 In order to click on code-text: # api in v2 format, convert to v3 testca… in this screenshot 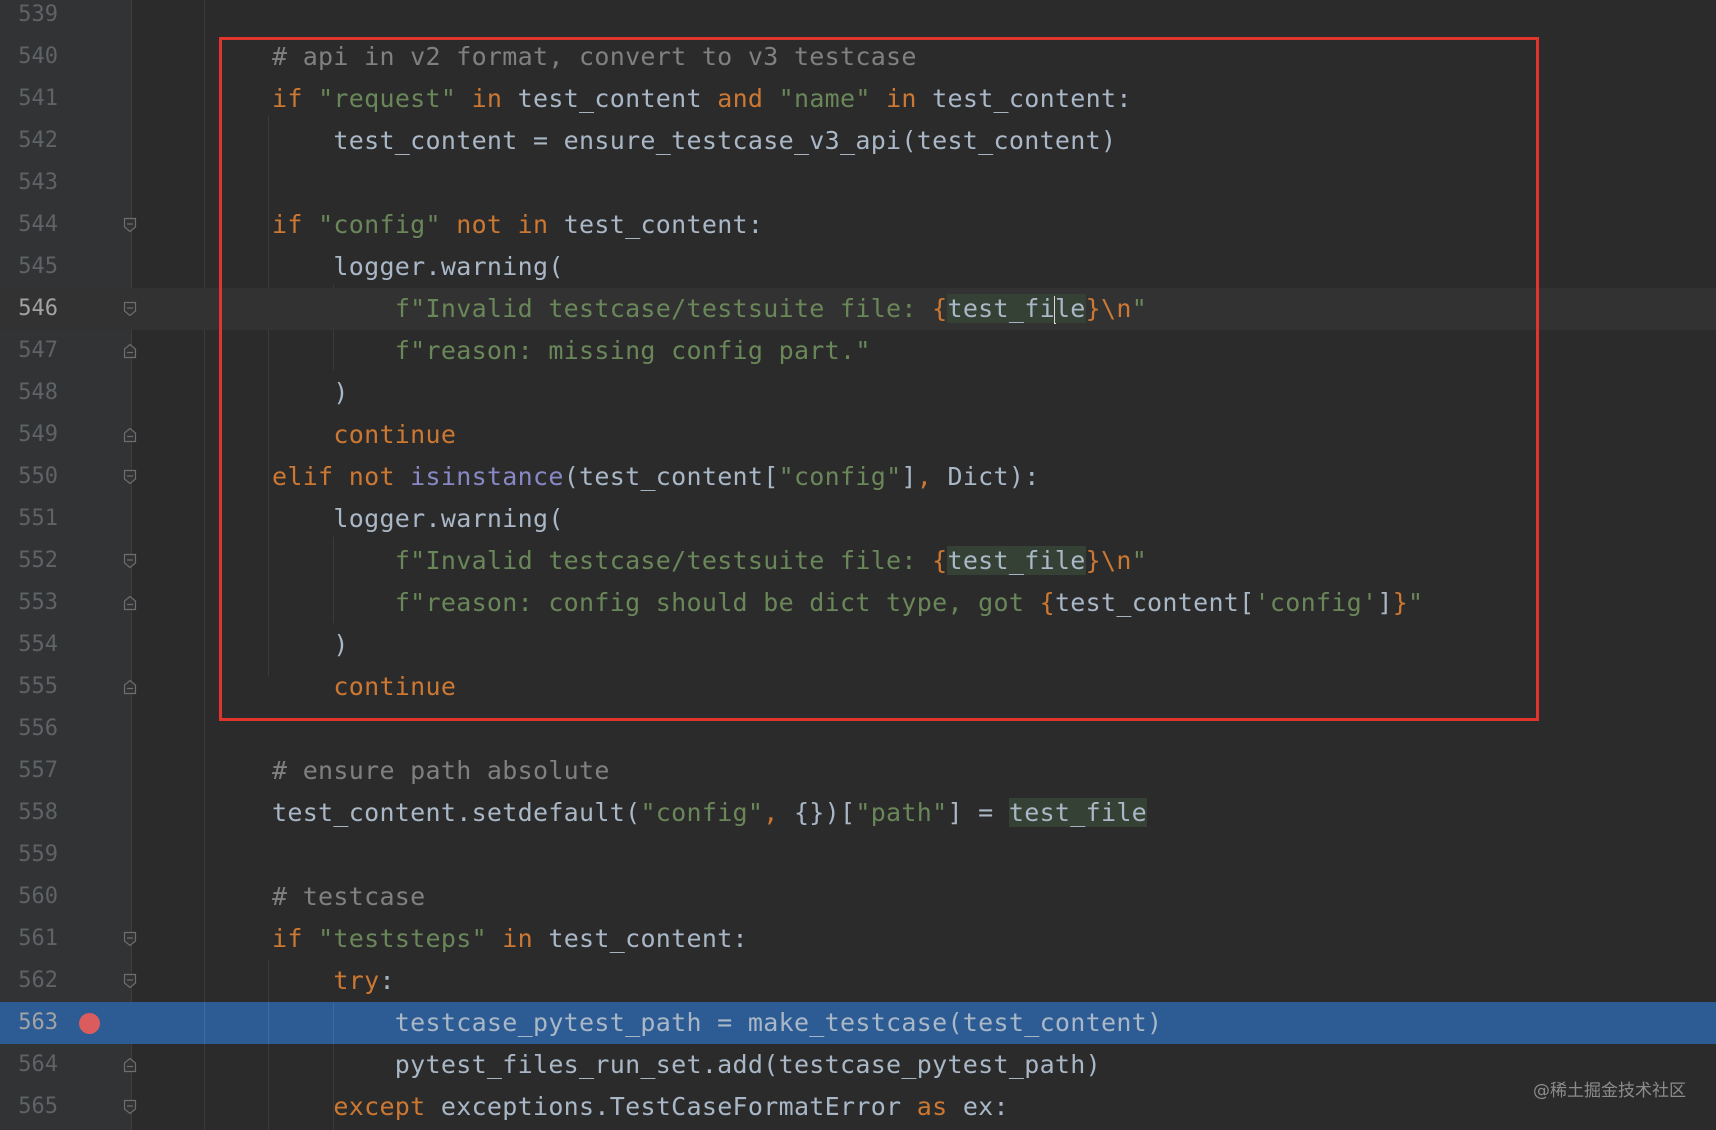, I will do `click(594, 57)`.